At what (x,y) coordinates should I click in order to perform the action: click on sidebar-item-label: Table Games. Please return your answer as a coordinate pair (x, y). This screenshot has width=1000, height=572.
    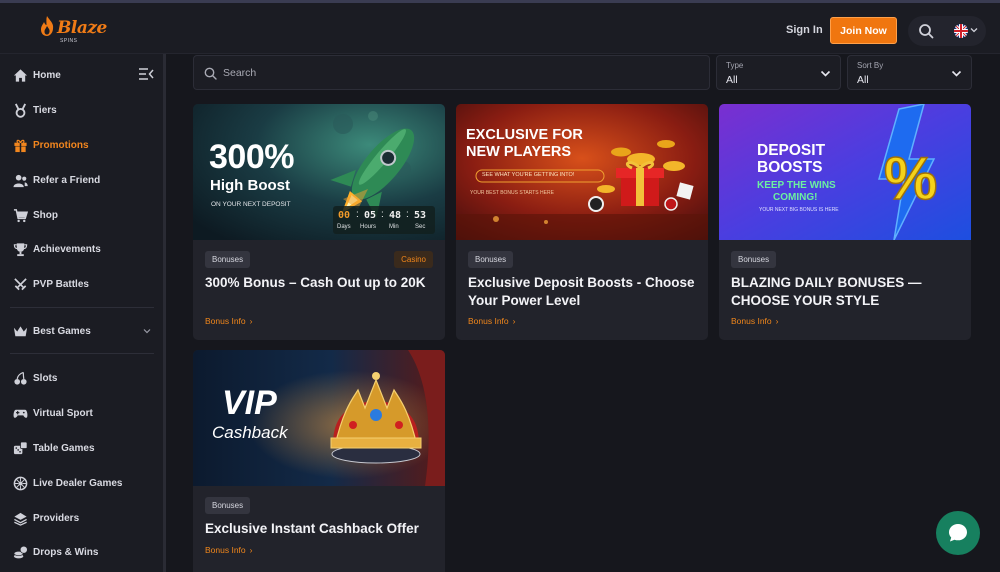
    Looking at the image, I should click on (64, 448).